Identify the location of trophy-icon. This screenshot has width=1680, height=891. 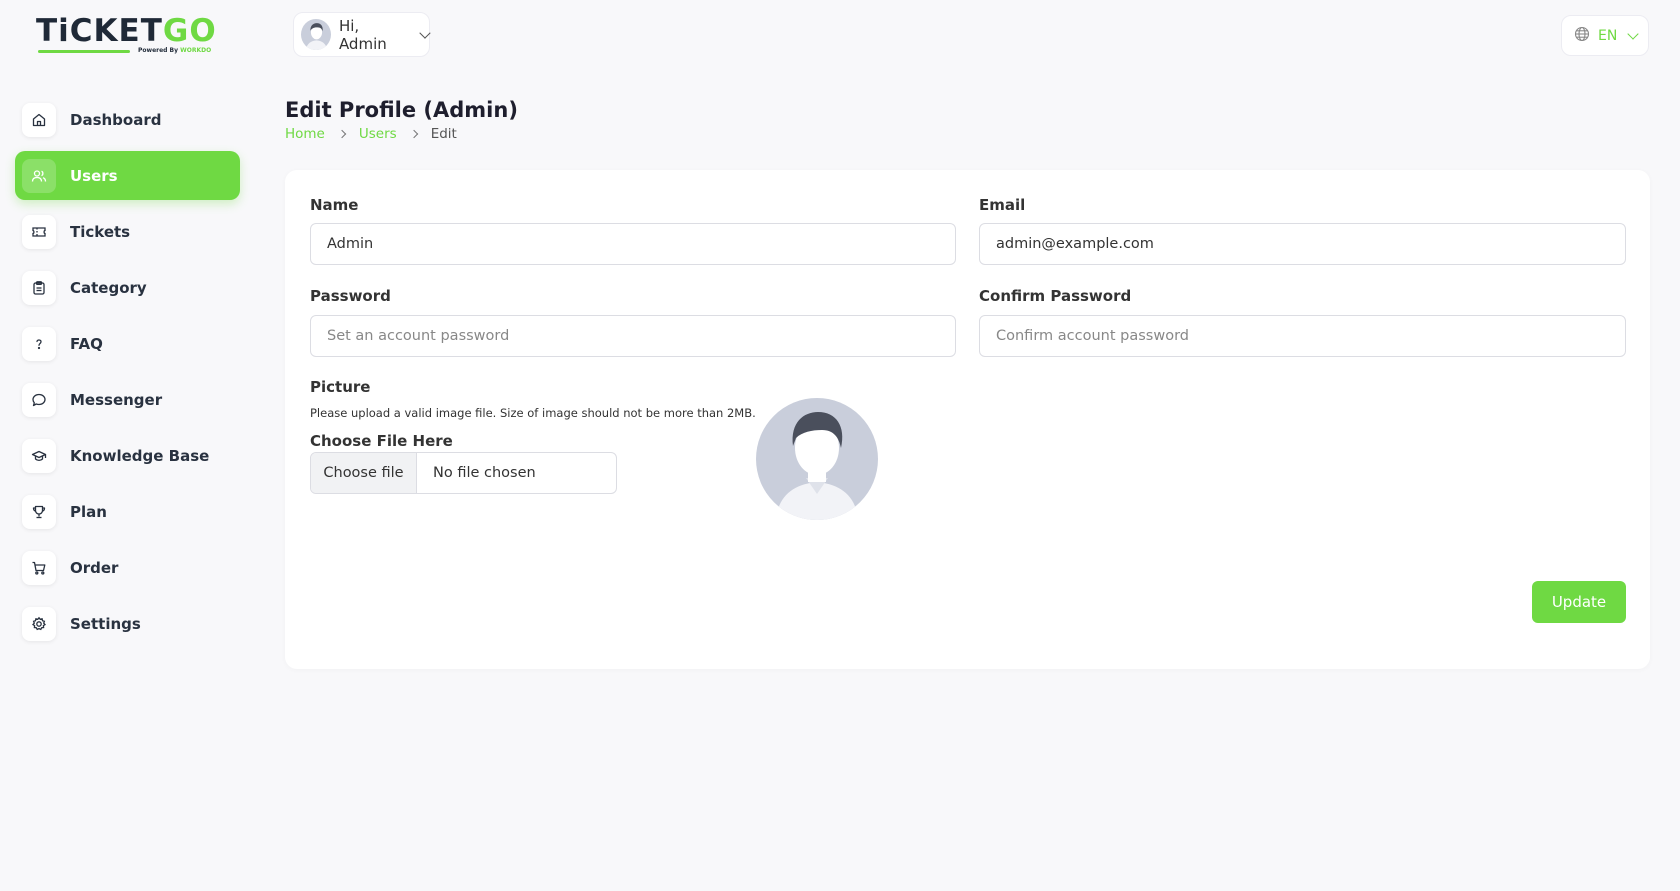
(39, 511).